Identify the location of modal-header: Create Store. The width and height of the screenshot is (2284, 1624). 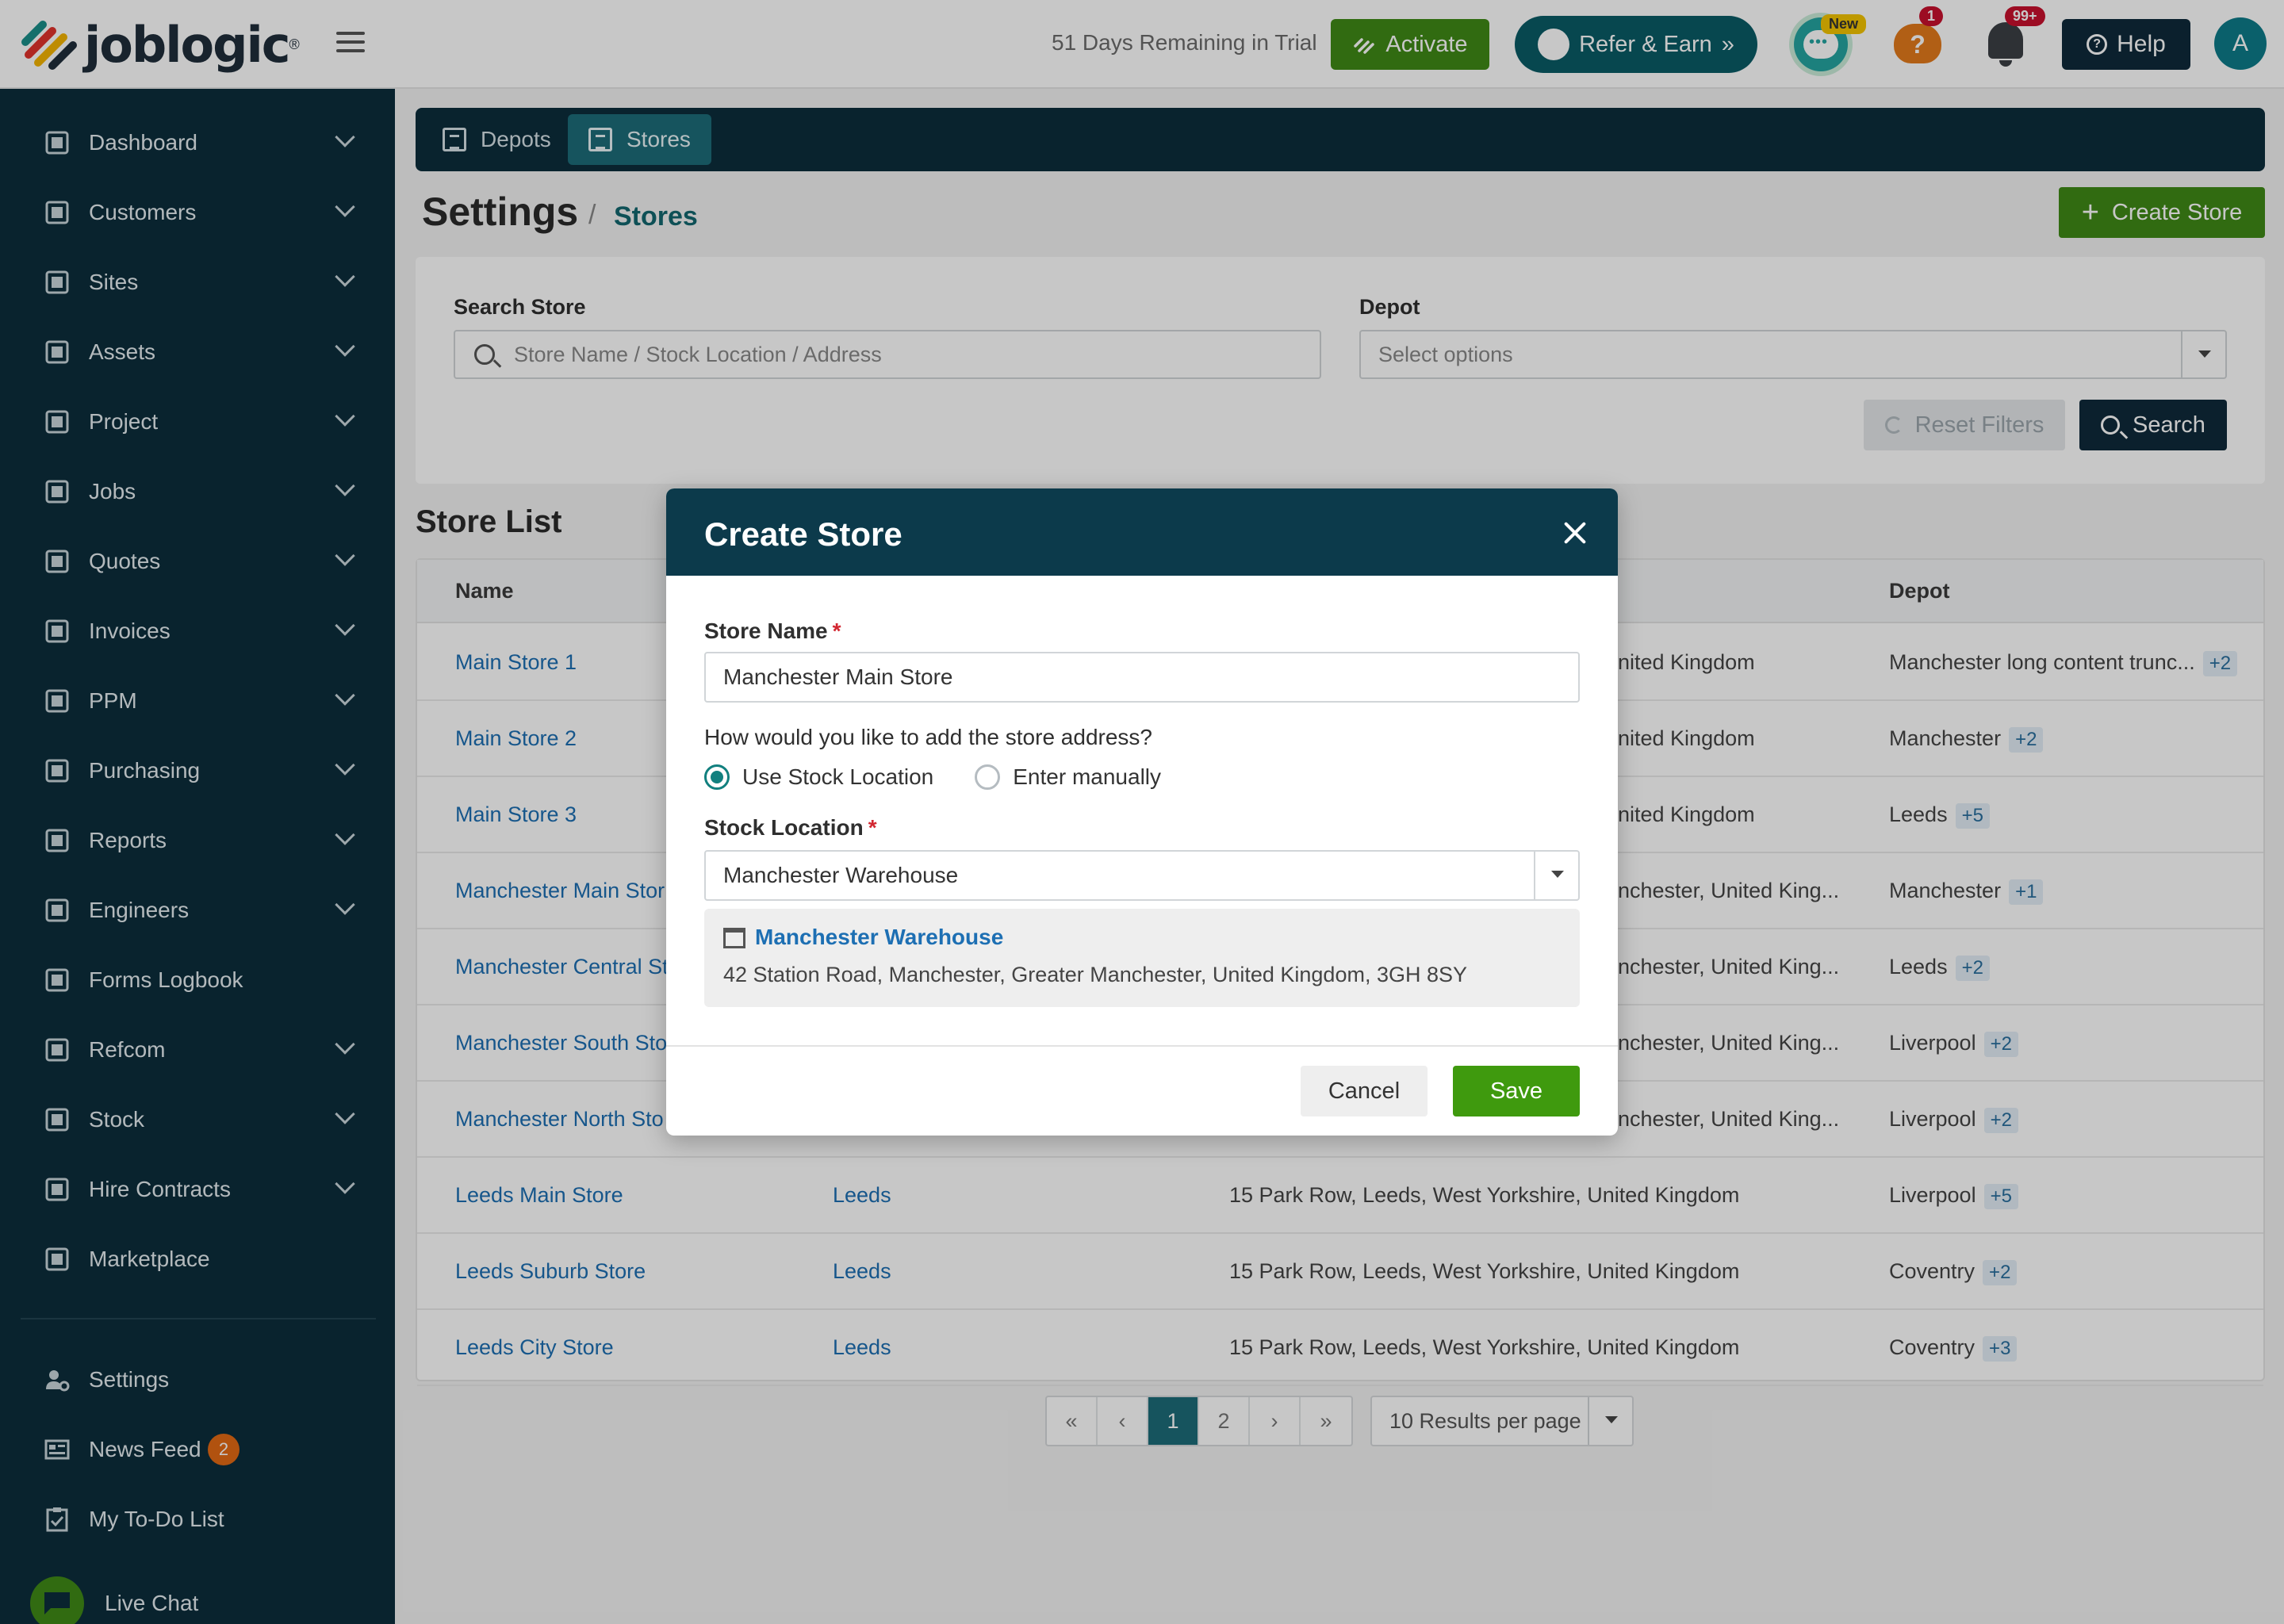
(1142, 532).